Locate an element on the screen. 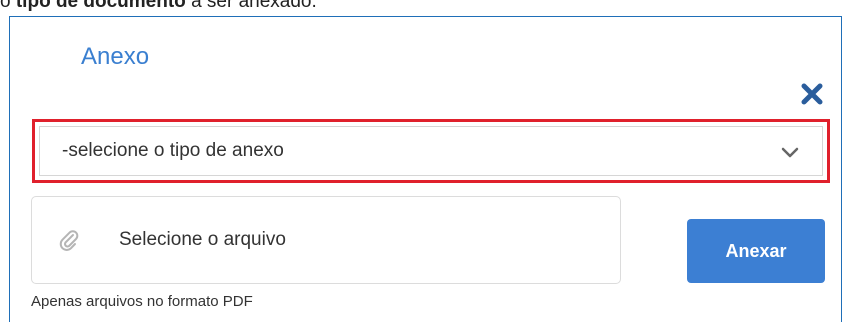 The height and width of the screenshot is (322, 850). caption-prefix: o is located at coordinates (8, 6).